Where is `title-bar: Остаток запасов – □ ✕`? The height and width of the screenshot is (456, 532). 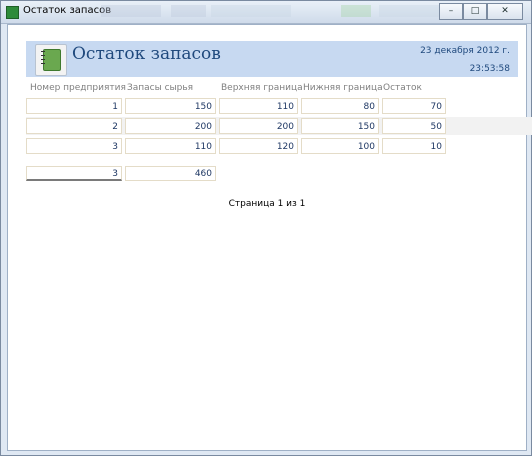
title-bar: Остаток запасов – □ ✕ is located at coordinates (266, 12).